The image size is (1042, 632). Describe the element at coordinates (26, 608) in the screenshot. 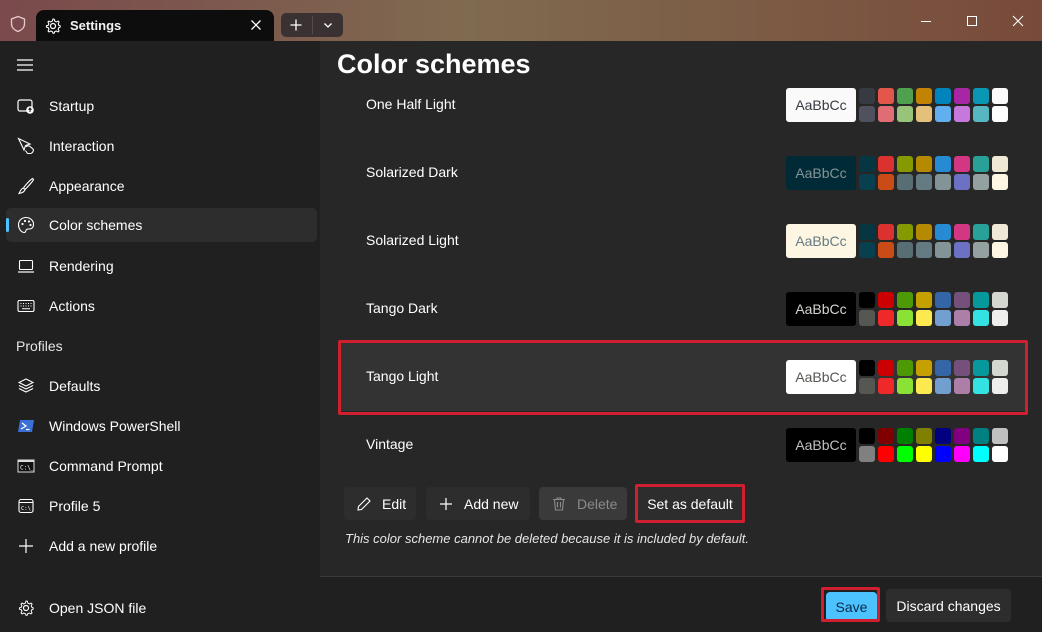

I see `gear-icon` at that location.